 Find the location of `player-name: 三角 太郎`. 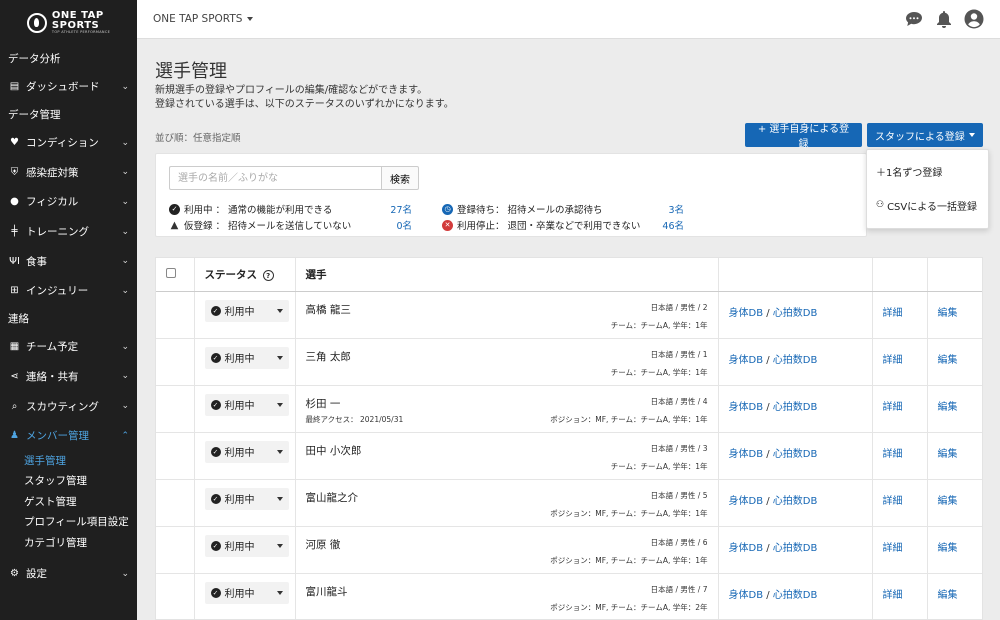

player-name: 三角 太郎 is located at coordinates (328, 356).